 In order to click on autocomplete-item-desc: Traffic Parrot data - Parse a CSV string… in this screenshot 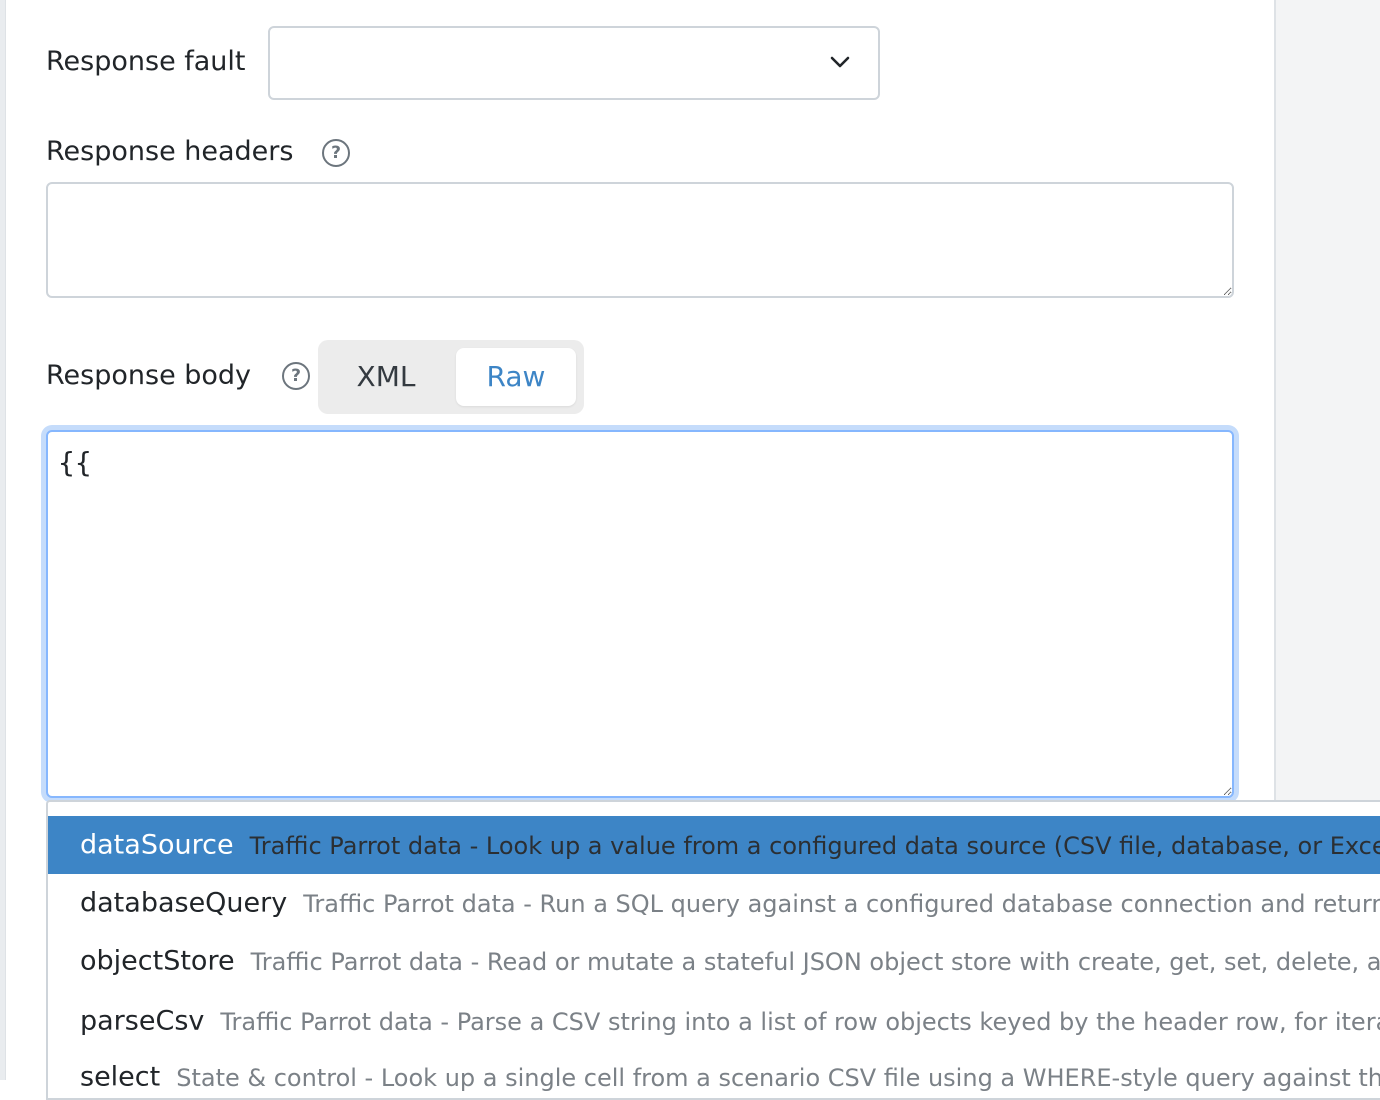, I will do `click(800, 1021)`.